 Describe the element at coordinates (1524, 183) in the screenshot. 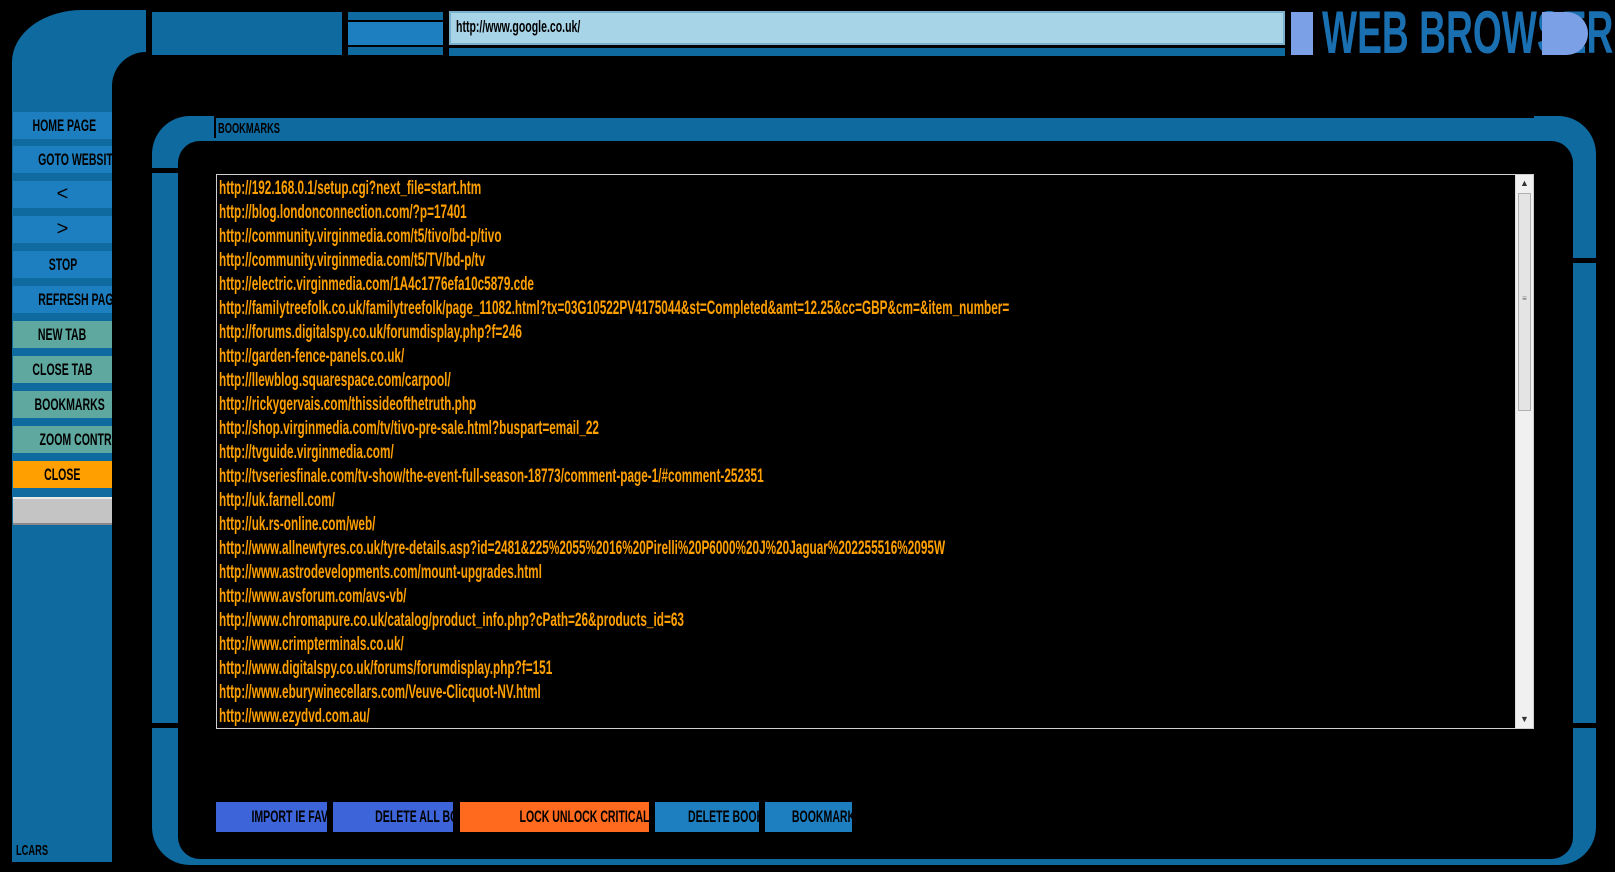

I see `scroll-up-arrow-icon: ▲` at that location.